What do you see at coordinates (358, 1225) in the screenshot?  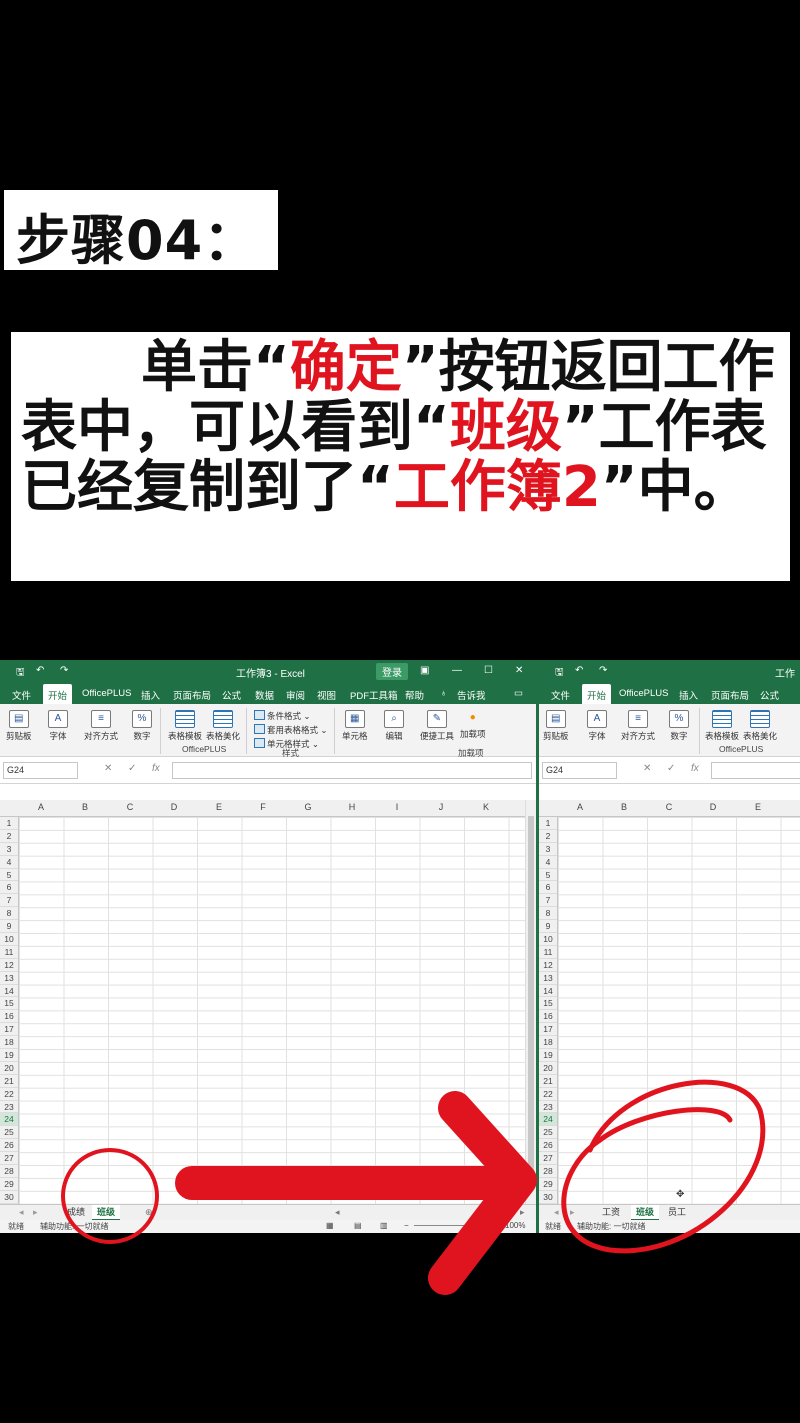 I see `page-layout-view-icon: ▤` at bounding box center [358, 1225].